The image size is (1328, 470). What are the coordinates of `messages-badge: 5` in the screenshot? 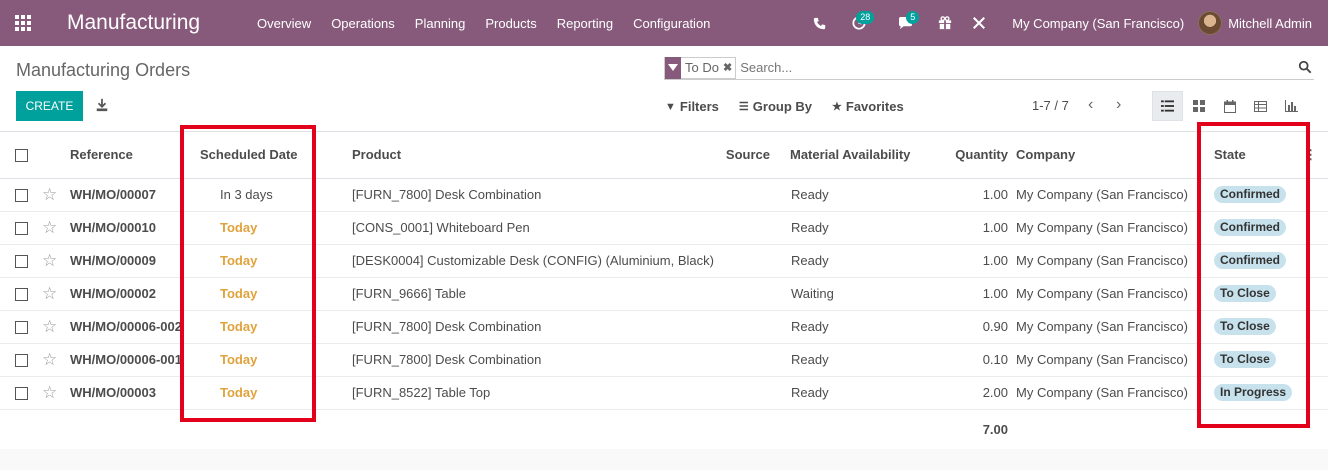 It's located at (913, 17).